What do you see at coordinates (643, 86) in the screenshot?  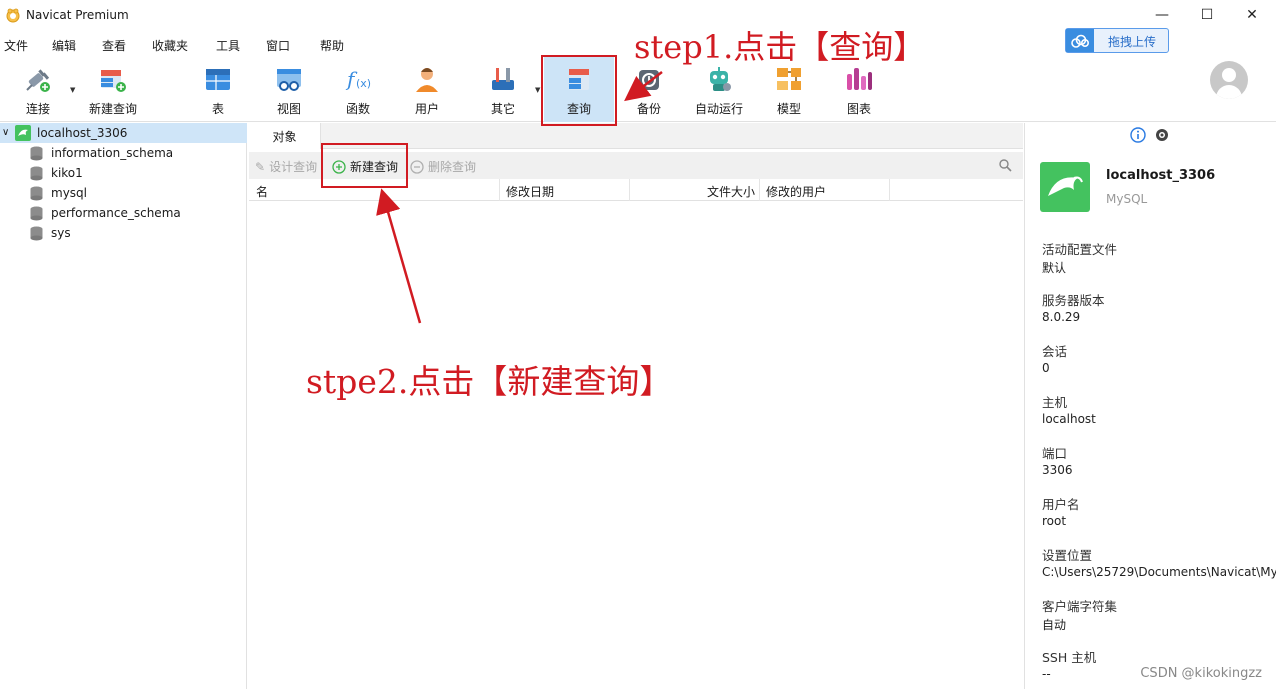 I see `step1-arrow` at bounding box center [643, 86].